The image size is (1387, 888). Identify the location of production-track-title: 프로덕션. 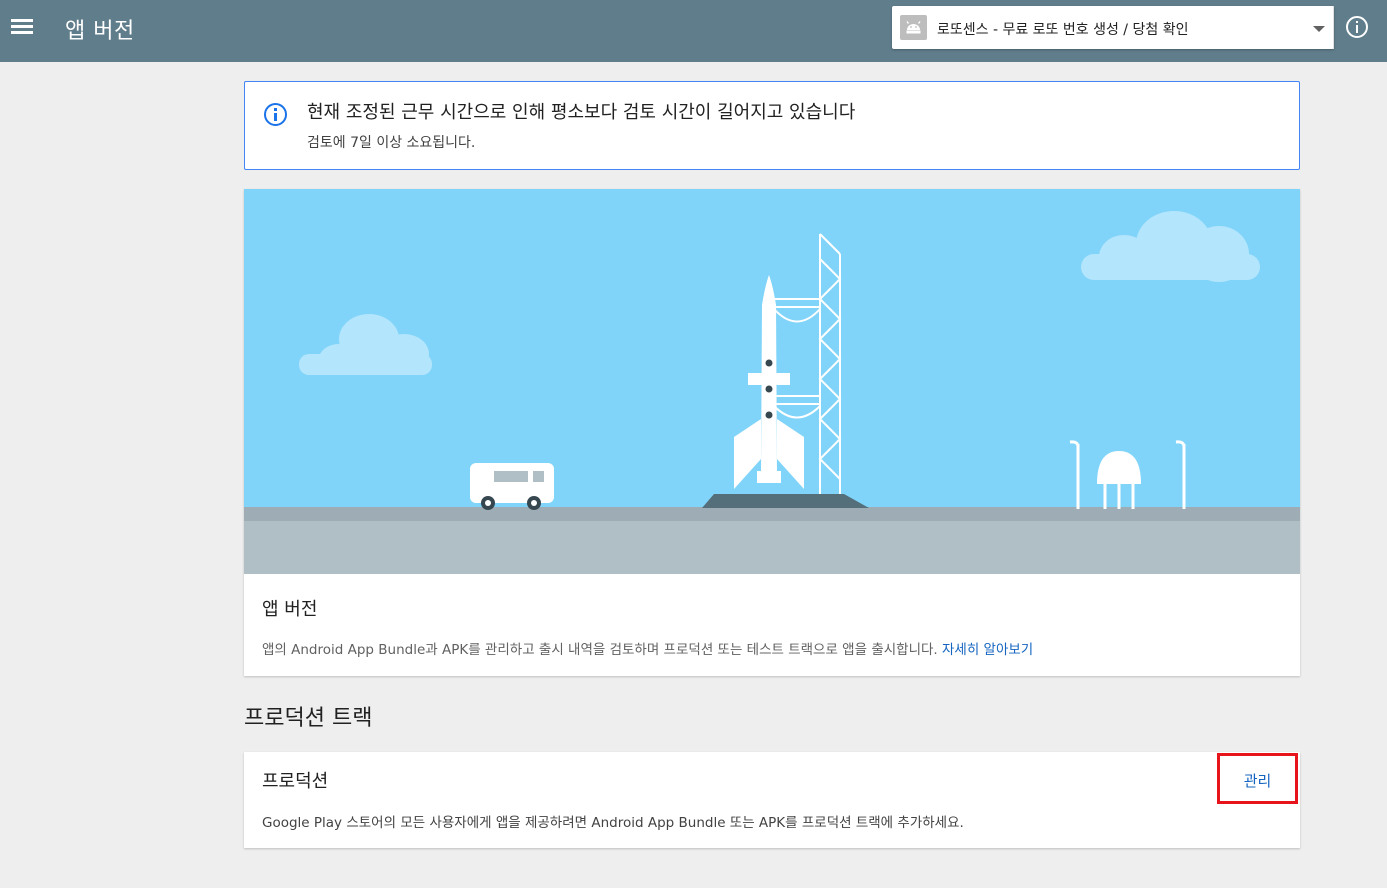
(295, 781).